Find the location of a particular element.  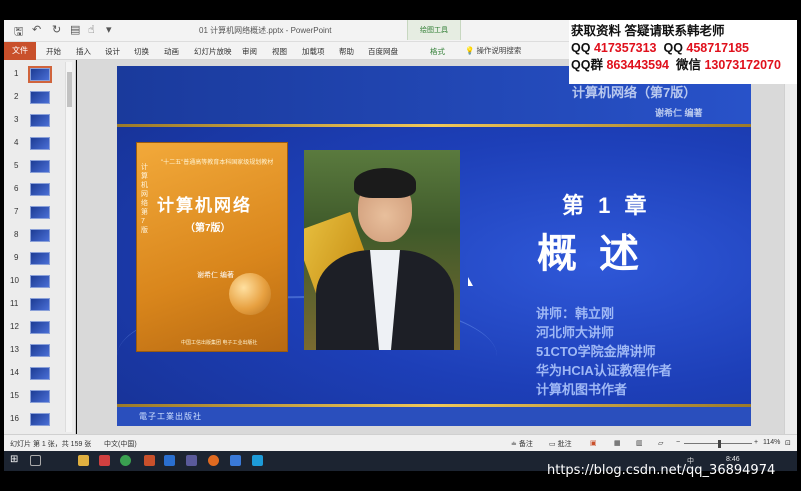

thumbnail-number: 3 is located at coordinates (16, 119).